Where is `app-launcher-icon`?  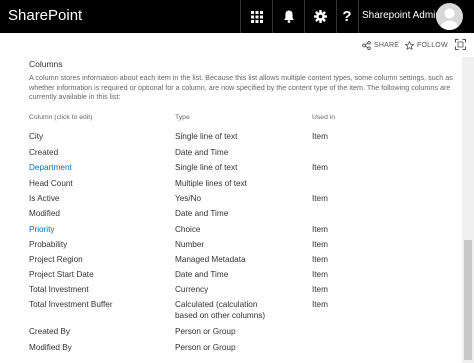 app-launcher-icon is located at coordinates (256, 16).